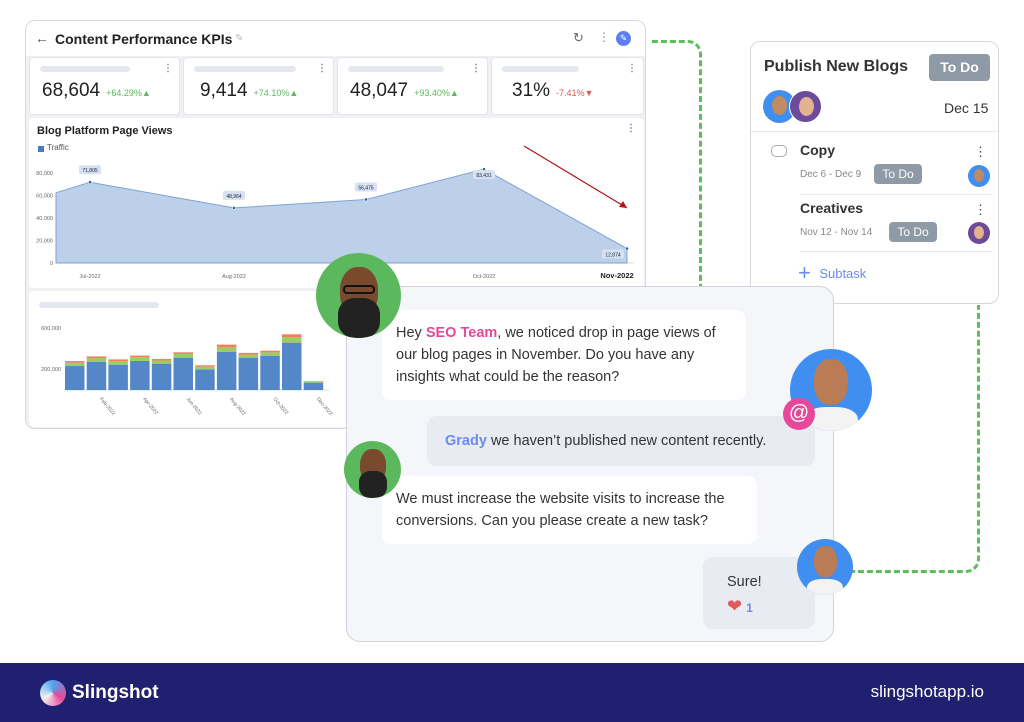  Describe the element at coordinates (604, 37) in the screenshot. I see `more-icon: ⋮` at that location.